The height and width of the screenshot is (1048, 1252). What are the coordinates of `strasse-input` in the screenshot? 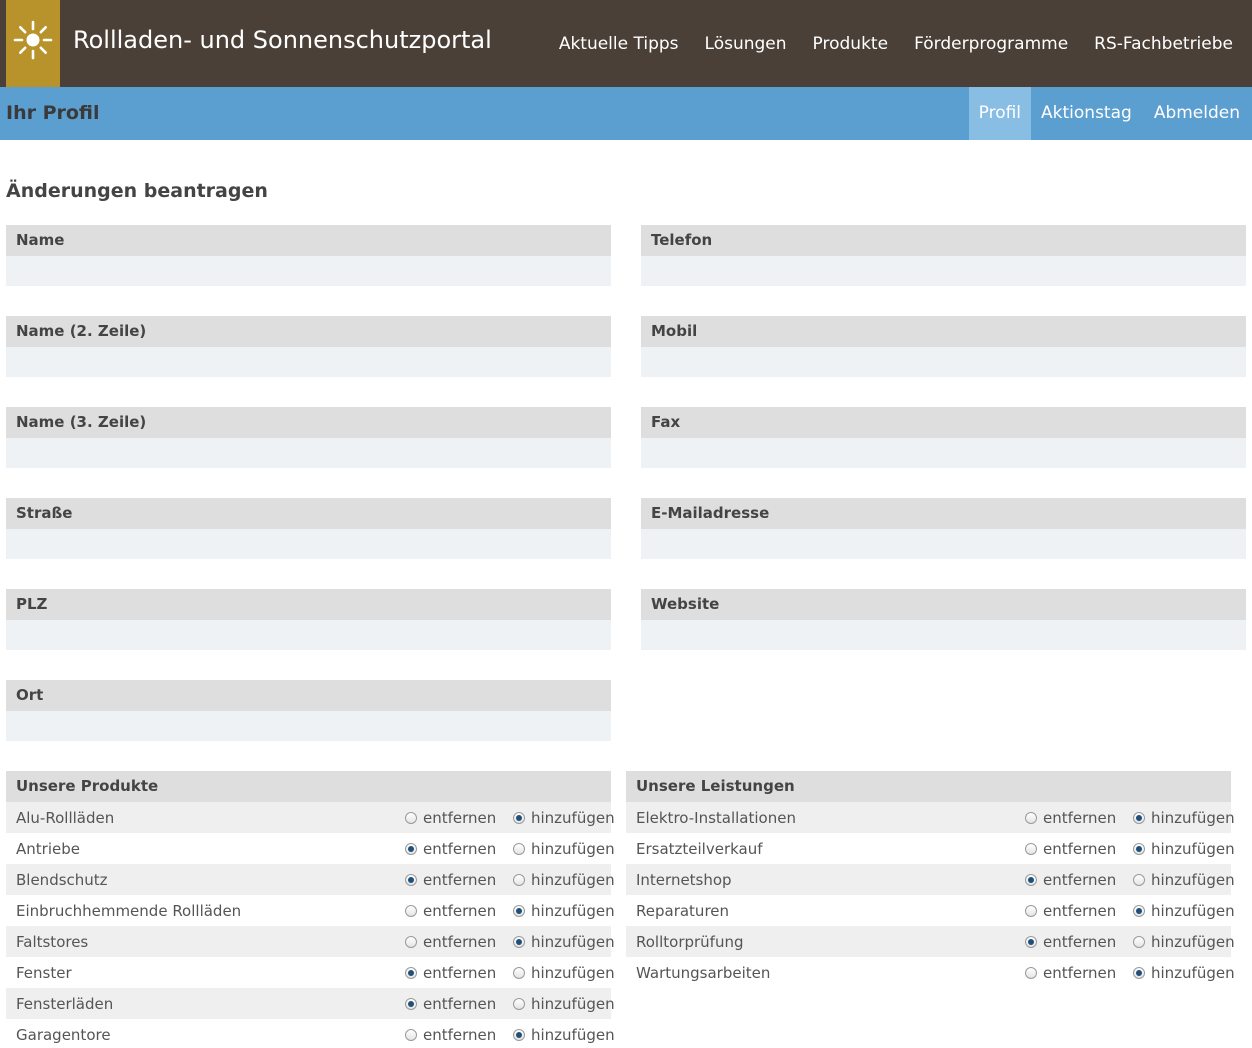 It's located at (308, 544).